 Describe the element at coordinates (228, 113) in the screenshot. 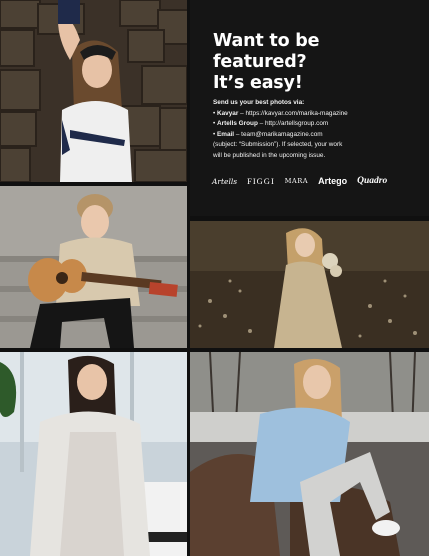

I see `info-item-label: Kavyar` at that location.